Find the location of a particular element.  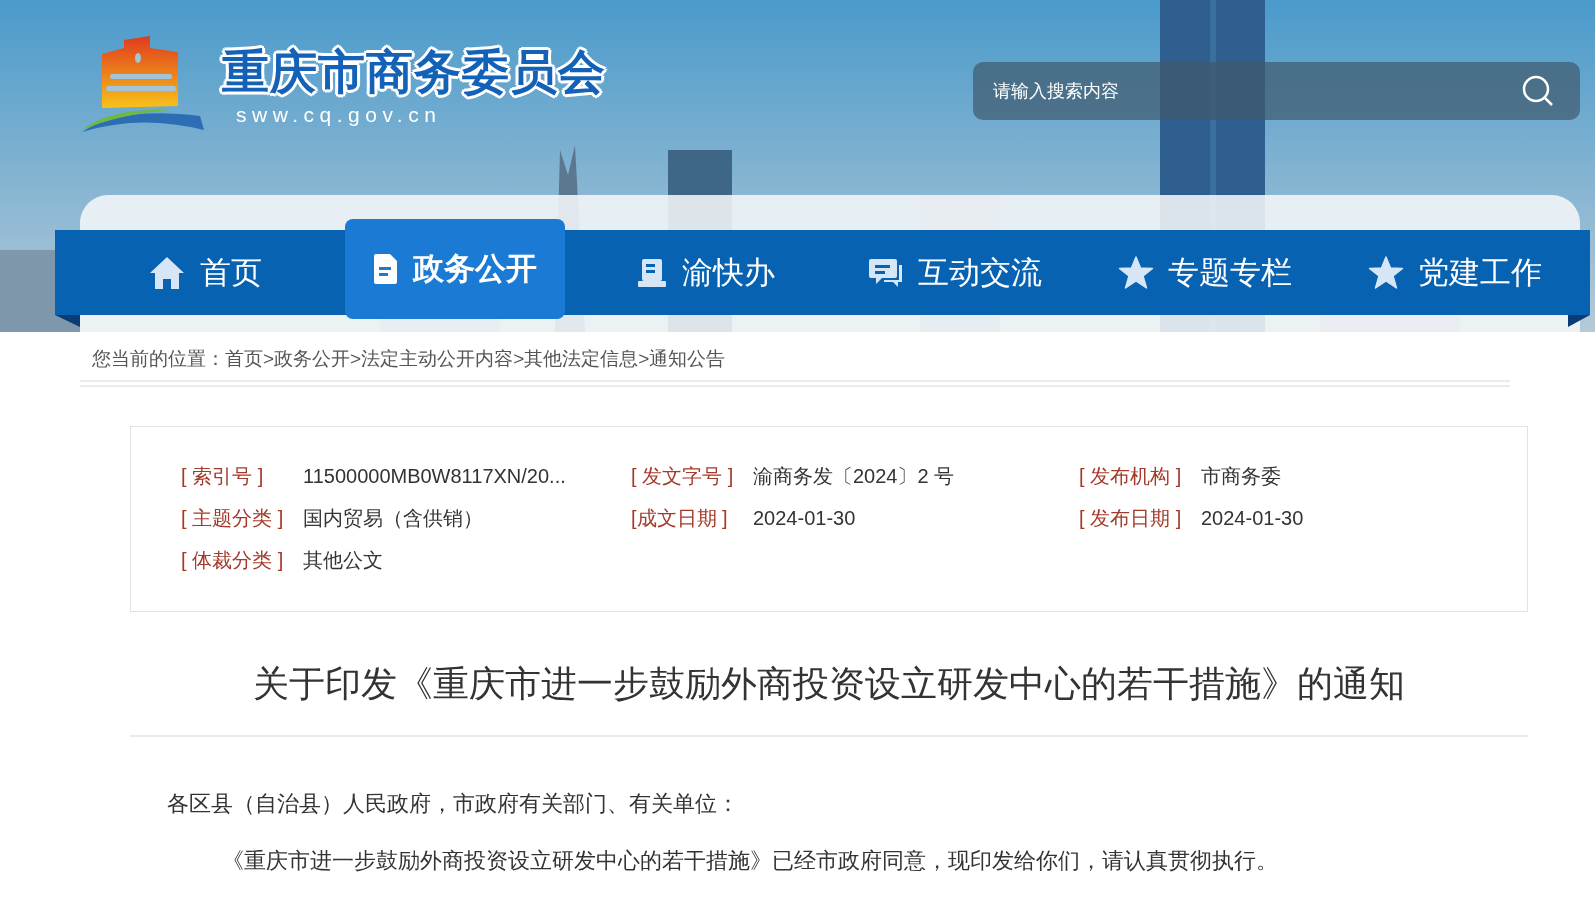

nav-tab: 首页 is located at coordinates (205, 272).